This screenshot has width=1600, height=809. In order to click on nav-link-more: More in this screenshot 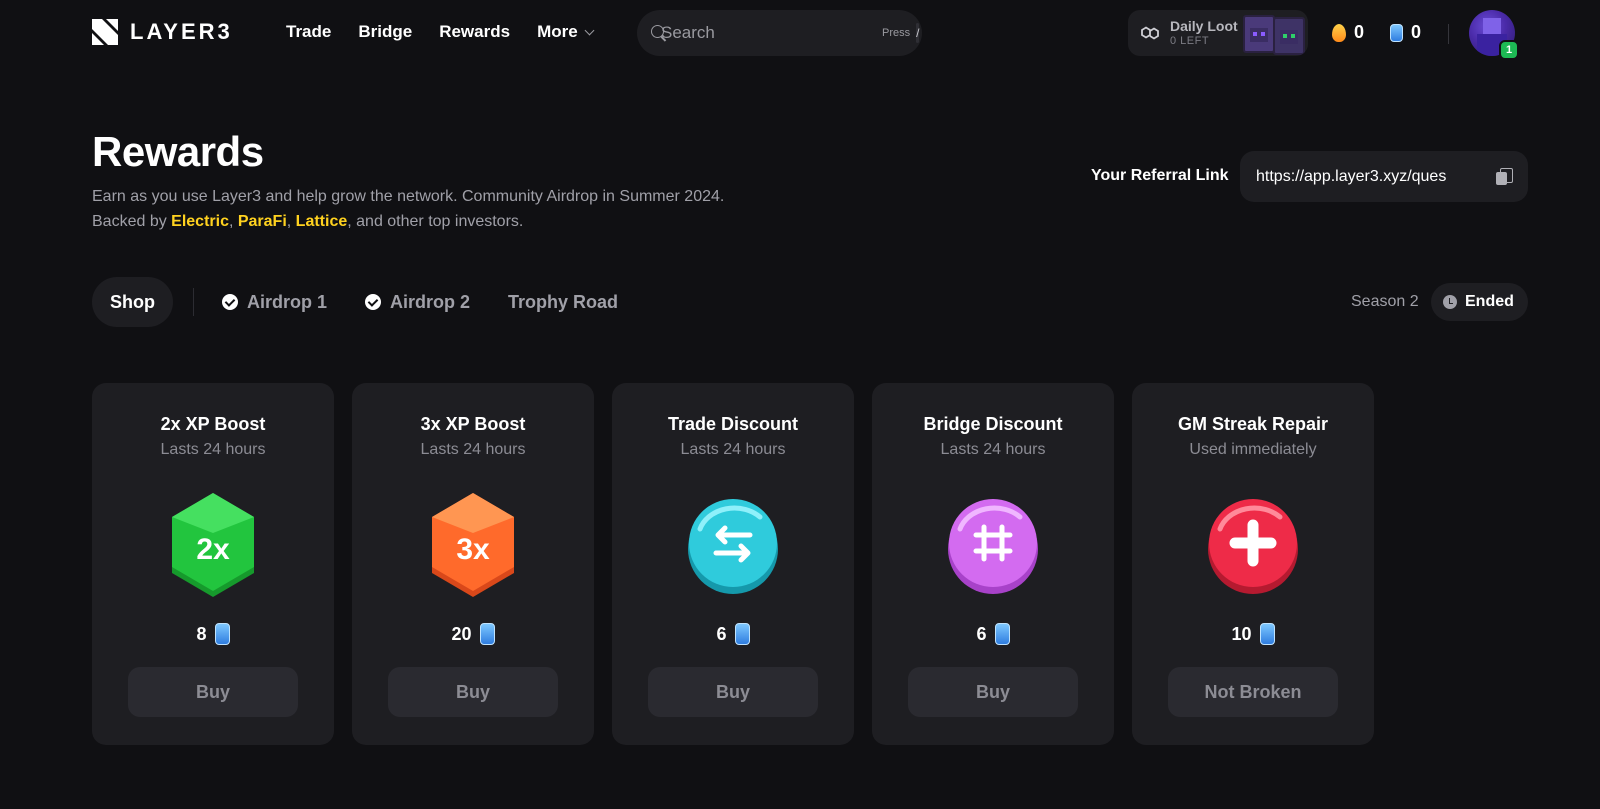, I will do `click(566, 32)`.